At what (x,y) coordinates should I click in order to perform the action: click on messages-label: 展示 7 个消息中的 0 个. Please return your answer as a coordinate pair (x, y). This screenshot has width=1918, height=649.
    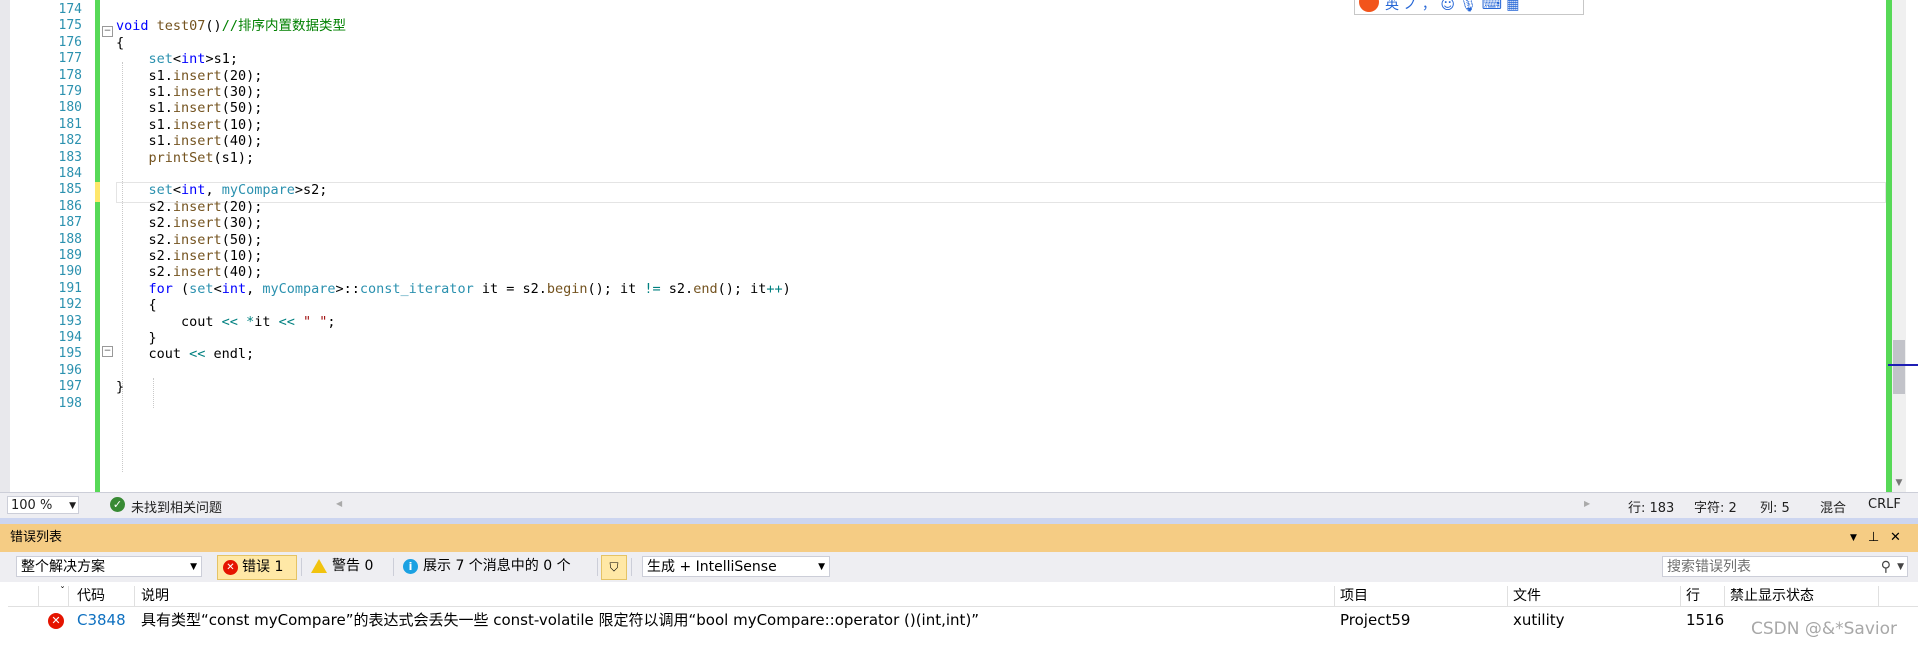
    Looking at the image, I should click on (497, 566).